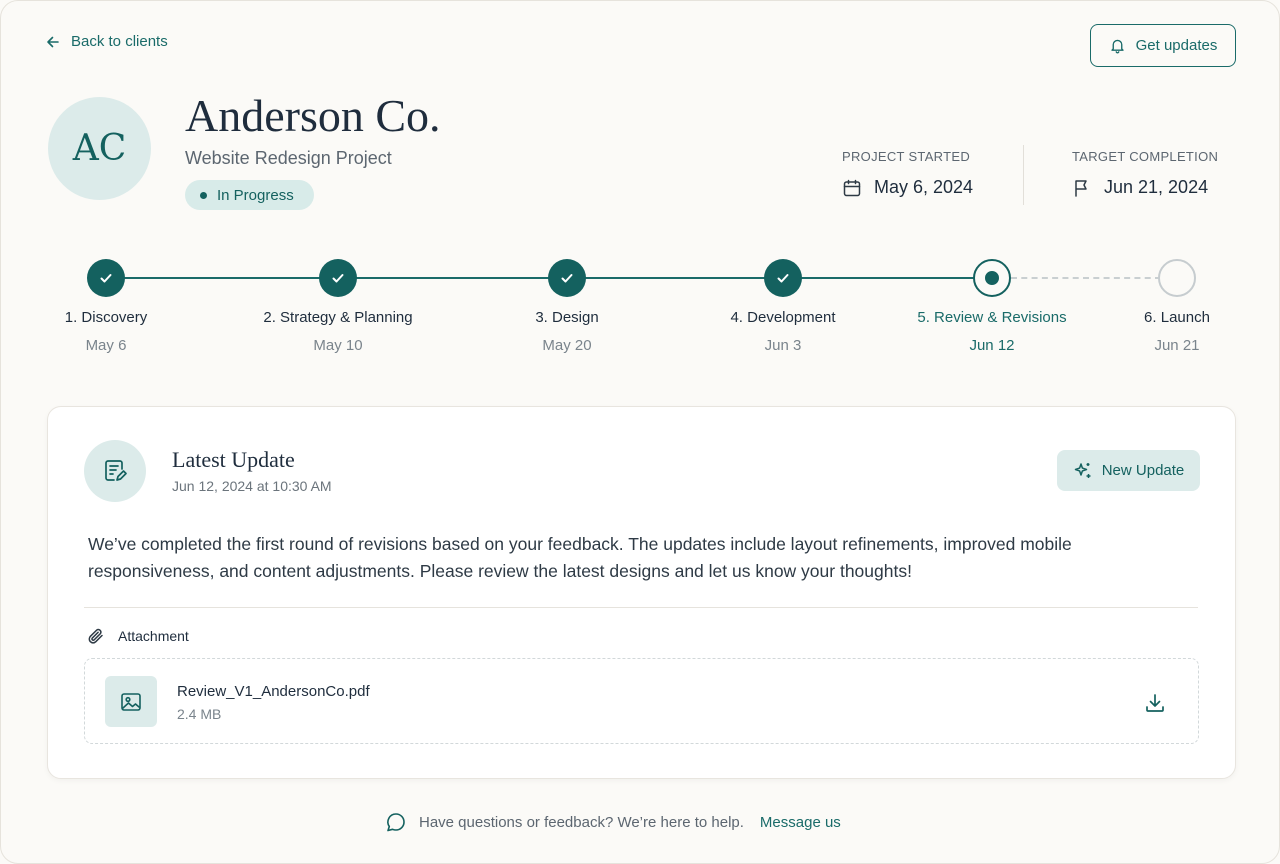 This screenshot has height=864, width=1280. What do you see at coordinates (115, 471) in the screenshot?
I see `note-icon` at bounding box center [115, 471].